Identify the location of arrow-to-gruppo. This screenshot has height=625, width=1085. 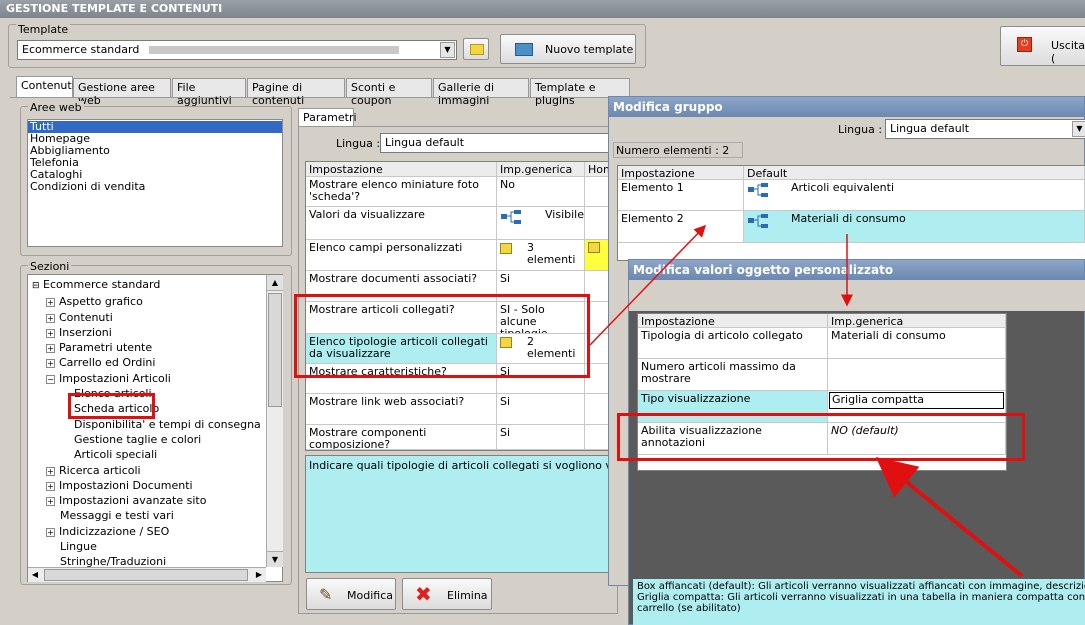
(648, 285).